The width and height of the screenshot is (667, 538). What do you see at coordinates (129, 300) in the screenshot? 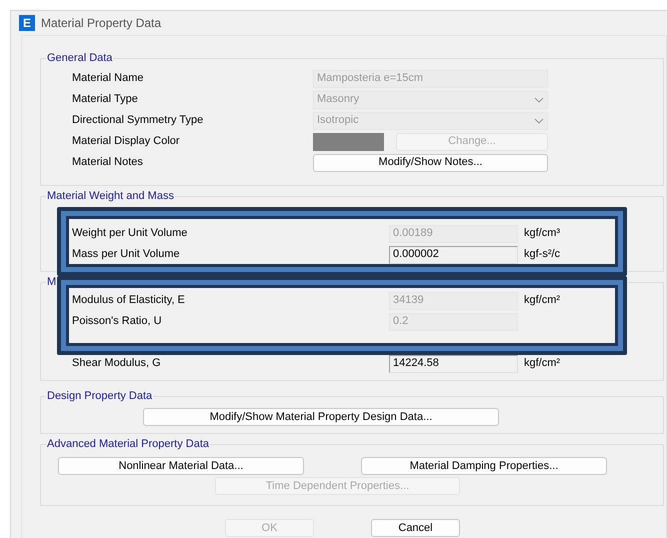
I see `field-label: Modulus of Elasticity, E` at bounding box center [129, 300].